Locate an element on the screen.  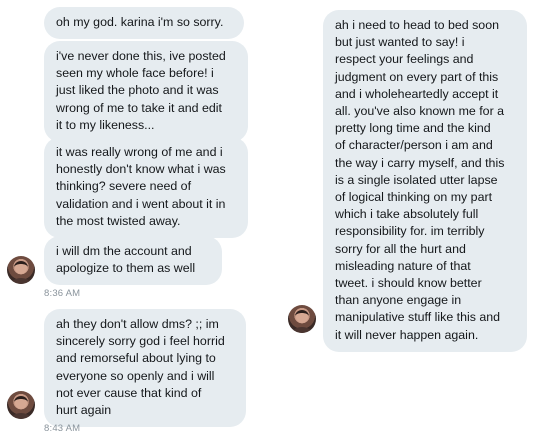
message-timestamp: 8:43 AM is located at coordinates (62, 428).